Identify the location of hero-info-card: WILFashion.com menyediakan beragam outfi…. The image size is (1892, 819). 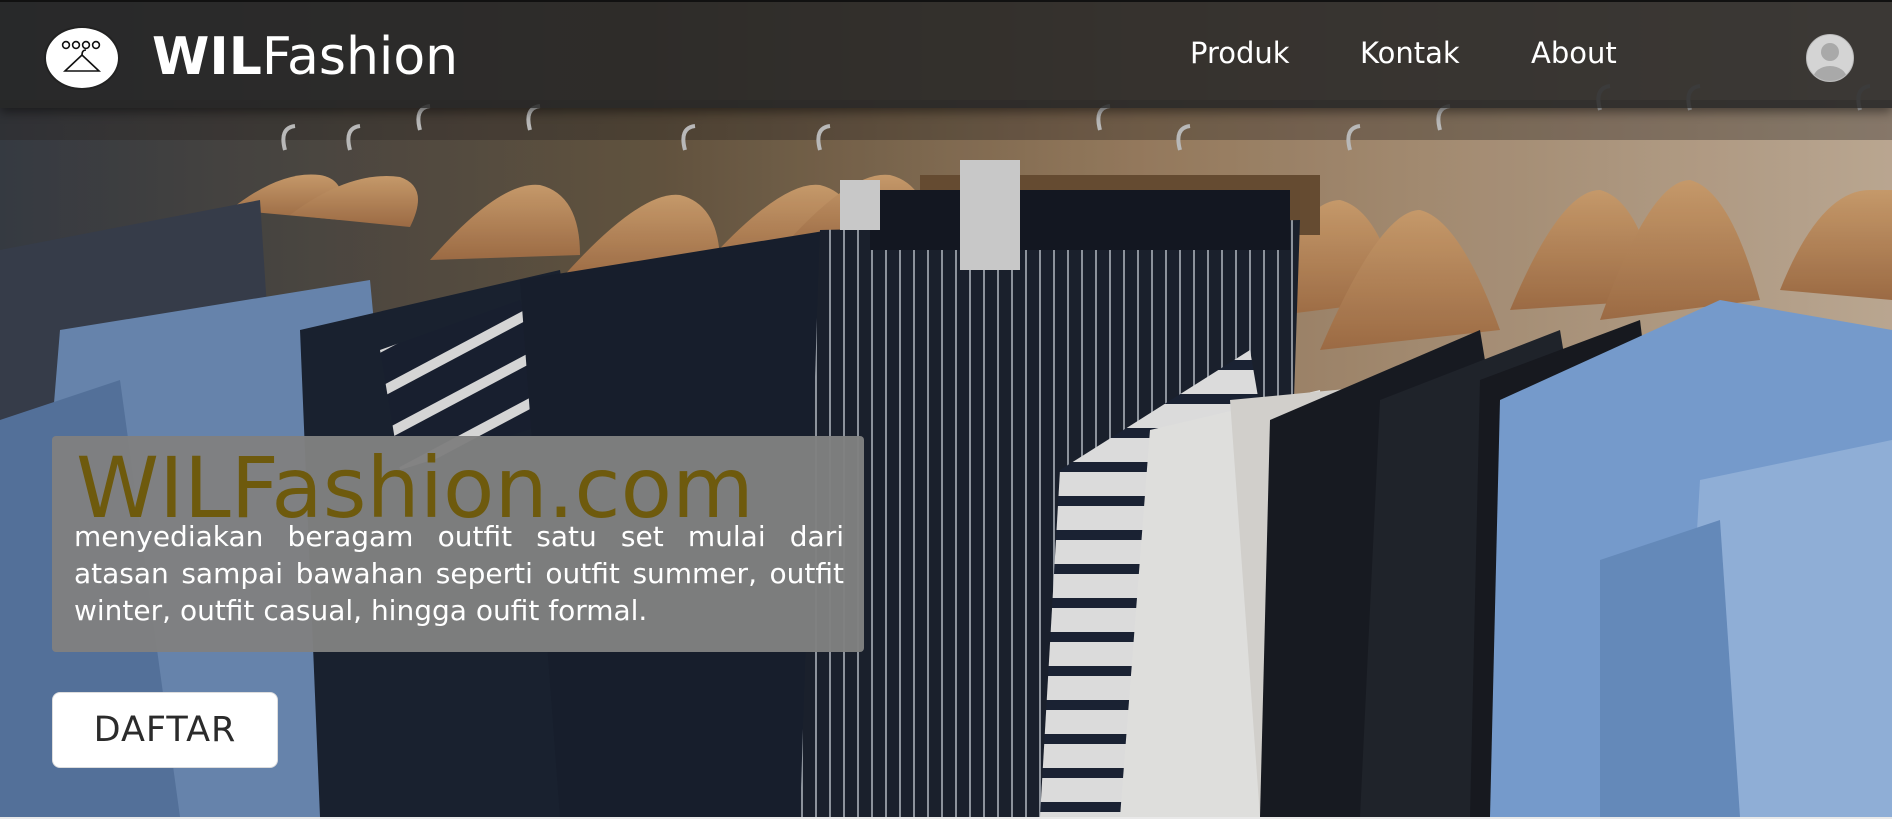
(458, 544).